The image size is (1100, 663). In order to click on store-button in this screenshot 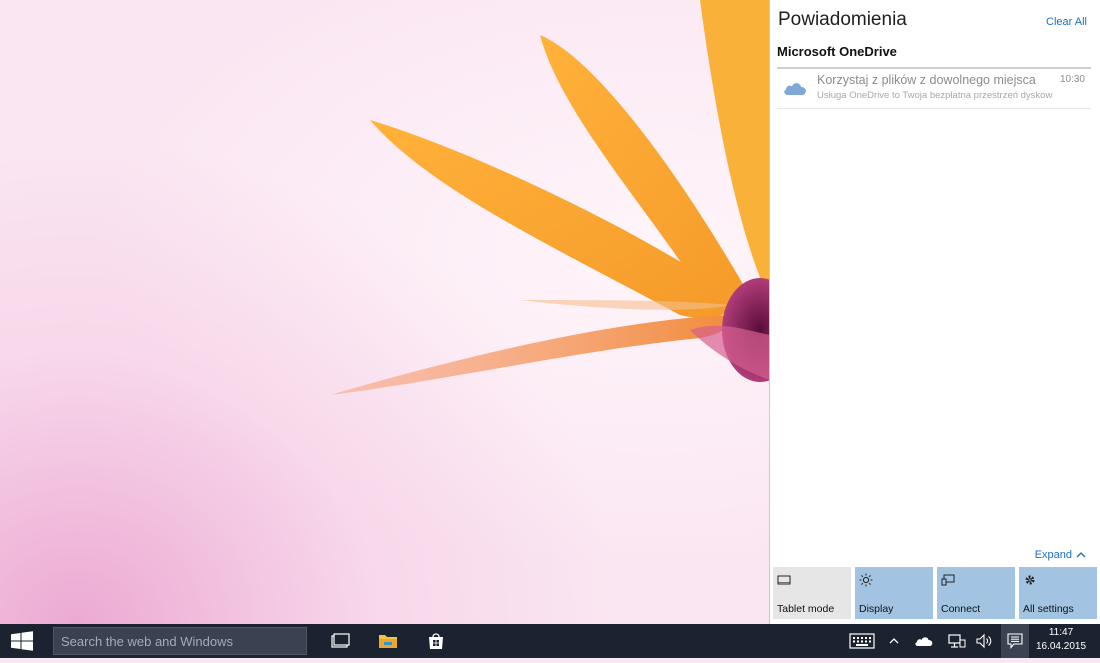, I will do `click(436, 641)`.